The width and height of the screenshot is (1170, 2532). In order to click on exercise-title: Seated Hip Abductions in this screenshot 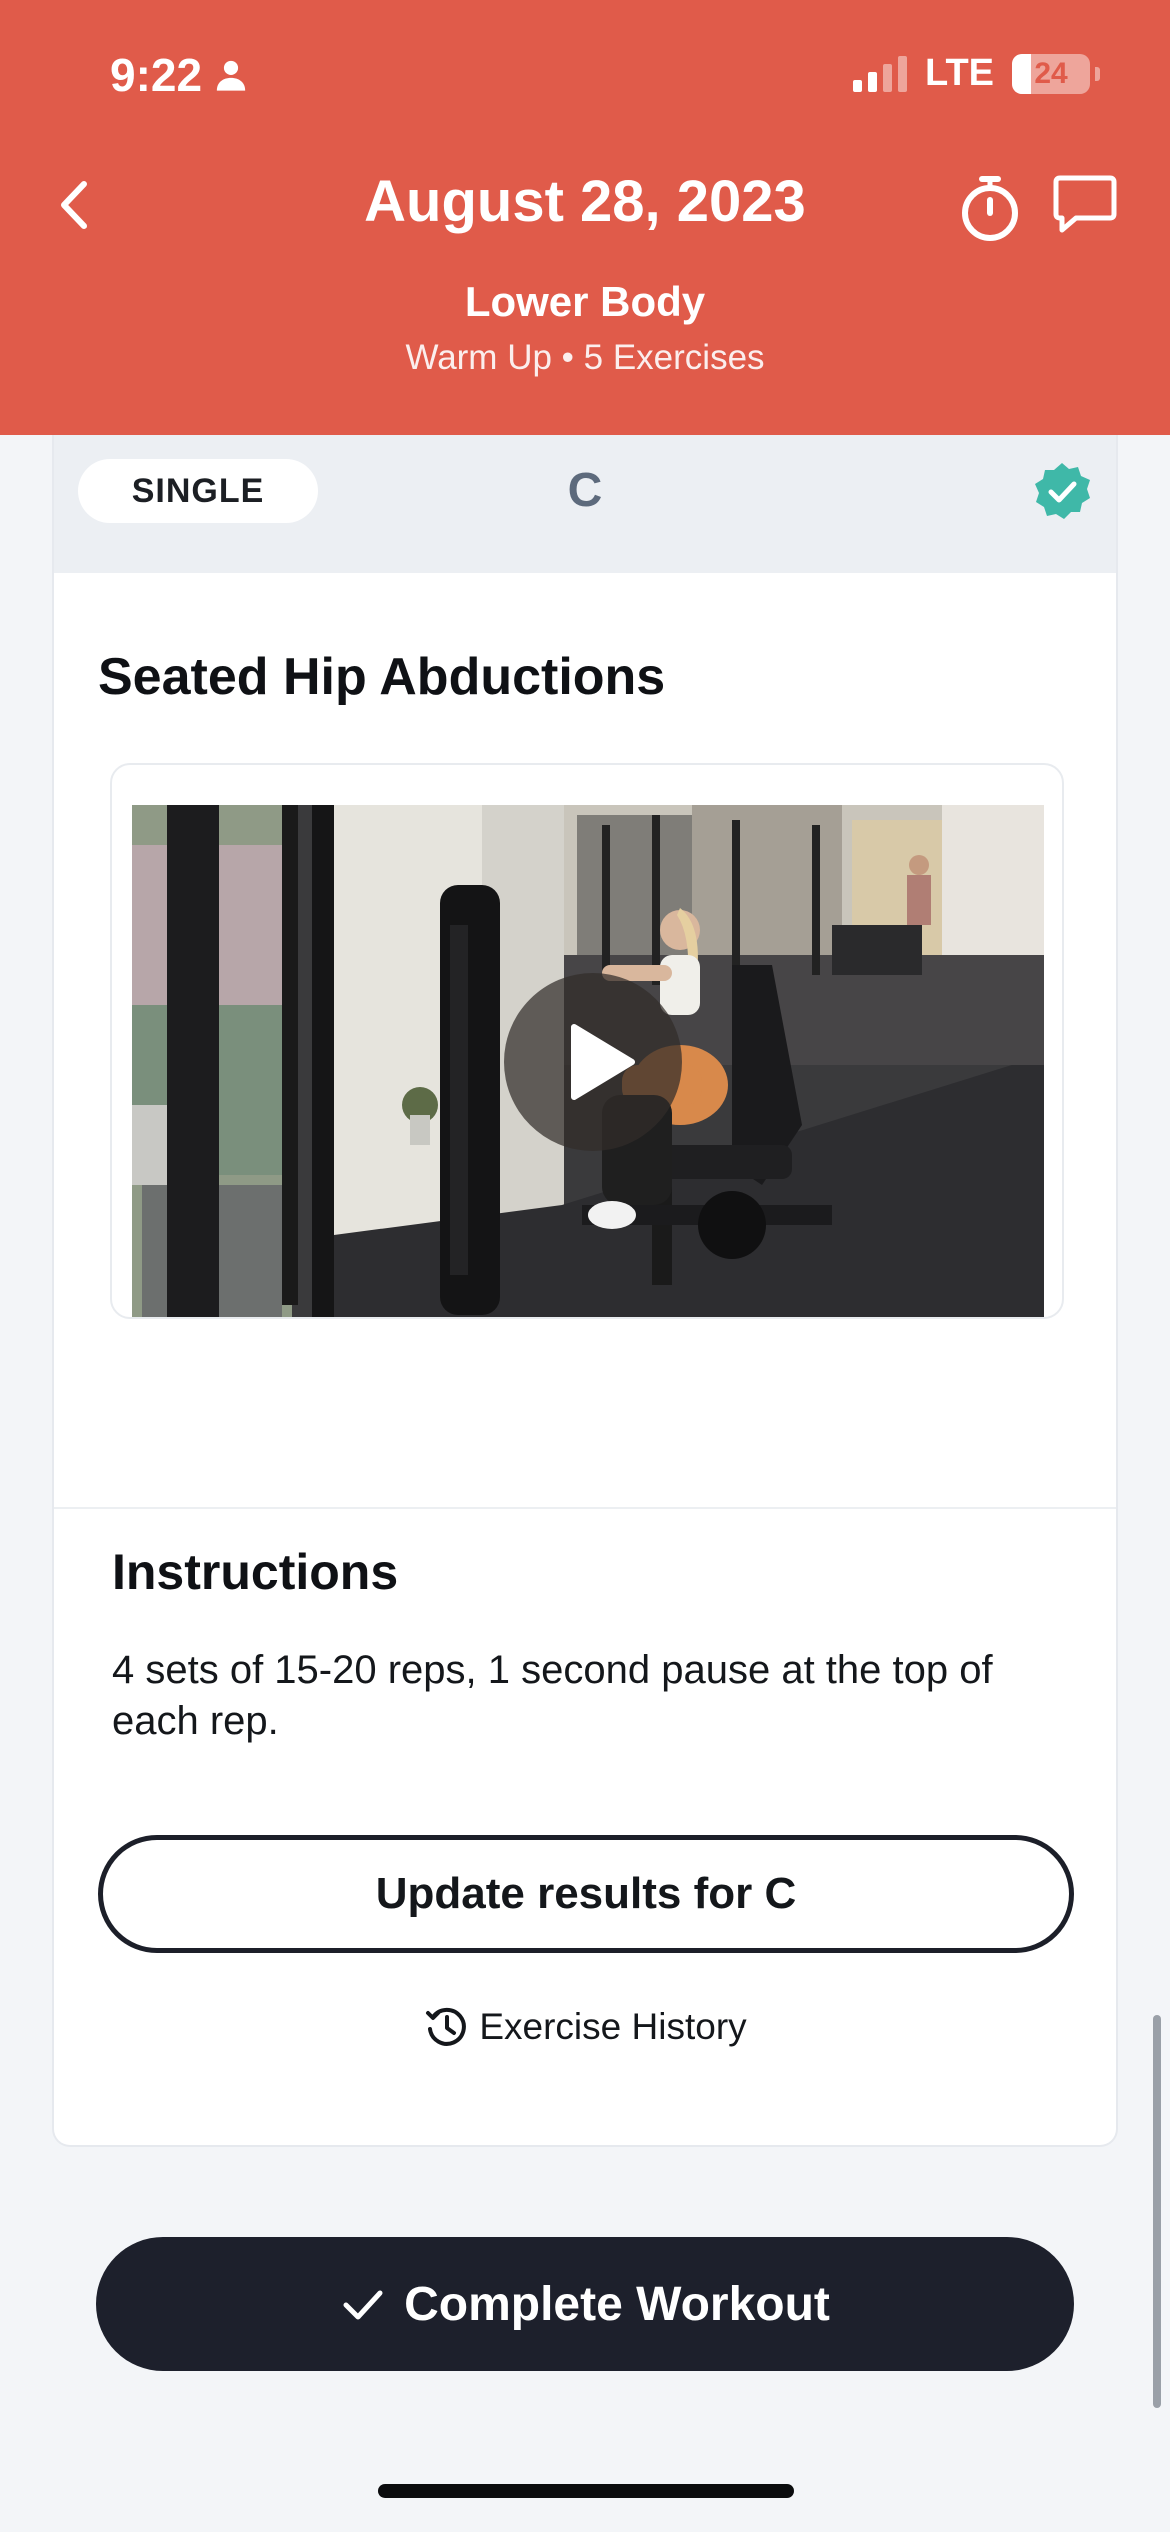, I will do `click(382, 677)`.